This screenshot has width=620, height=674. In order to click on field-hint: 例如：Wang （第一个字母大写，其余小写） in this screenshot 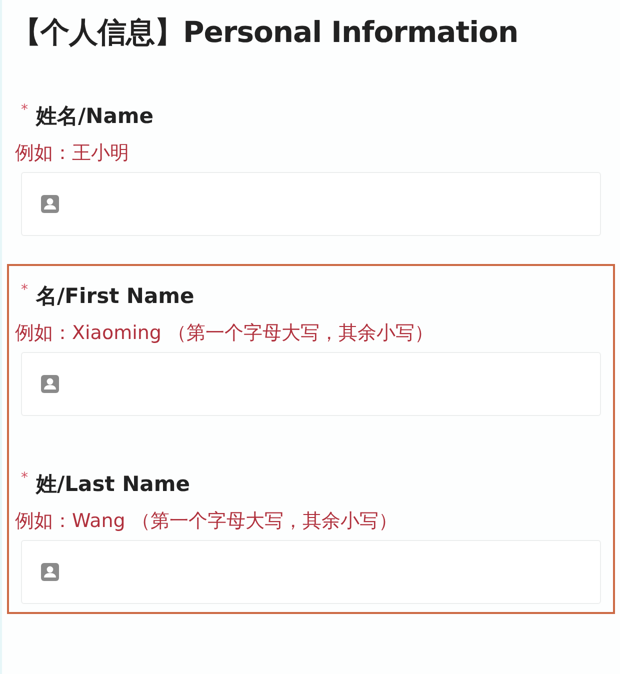, I will do `click(206, 521)`.